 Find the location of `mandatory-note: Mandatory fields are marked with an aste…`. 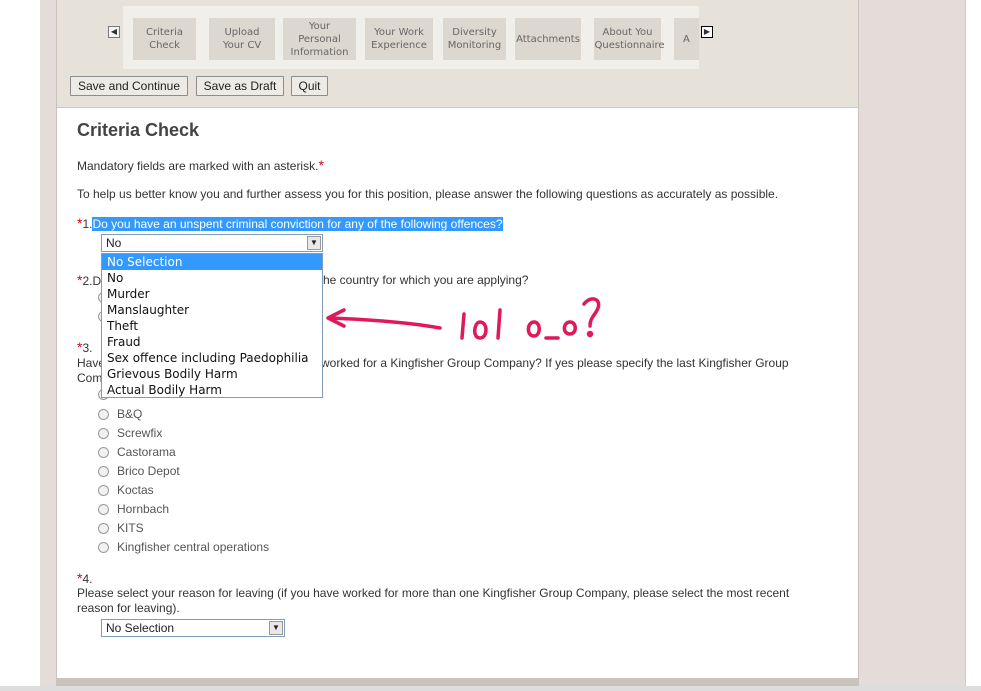

mandatory-note: Mandatory fields are marked with an aste… is located at coordinates (200, 165).